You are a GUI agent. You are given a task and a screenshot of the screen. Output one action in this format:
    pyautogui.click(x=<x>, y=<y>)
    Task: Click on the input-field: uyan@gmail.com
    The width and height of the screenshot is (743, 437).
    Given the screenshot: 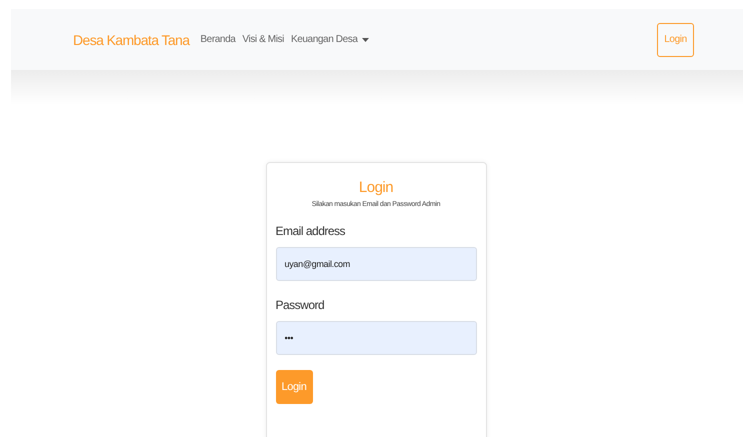 What is the action you would take?
    pyautogui.click(x=376, y=264)
    